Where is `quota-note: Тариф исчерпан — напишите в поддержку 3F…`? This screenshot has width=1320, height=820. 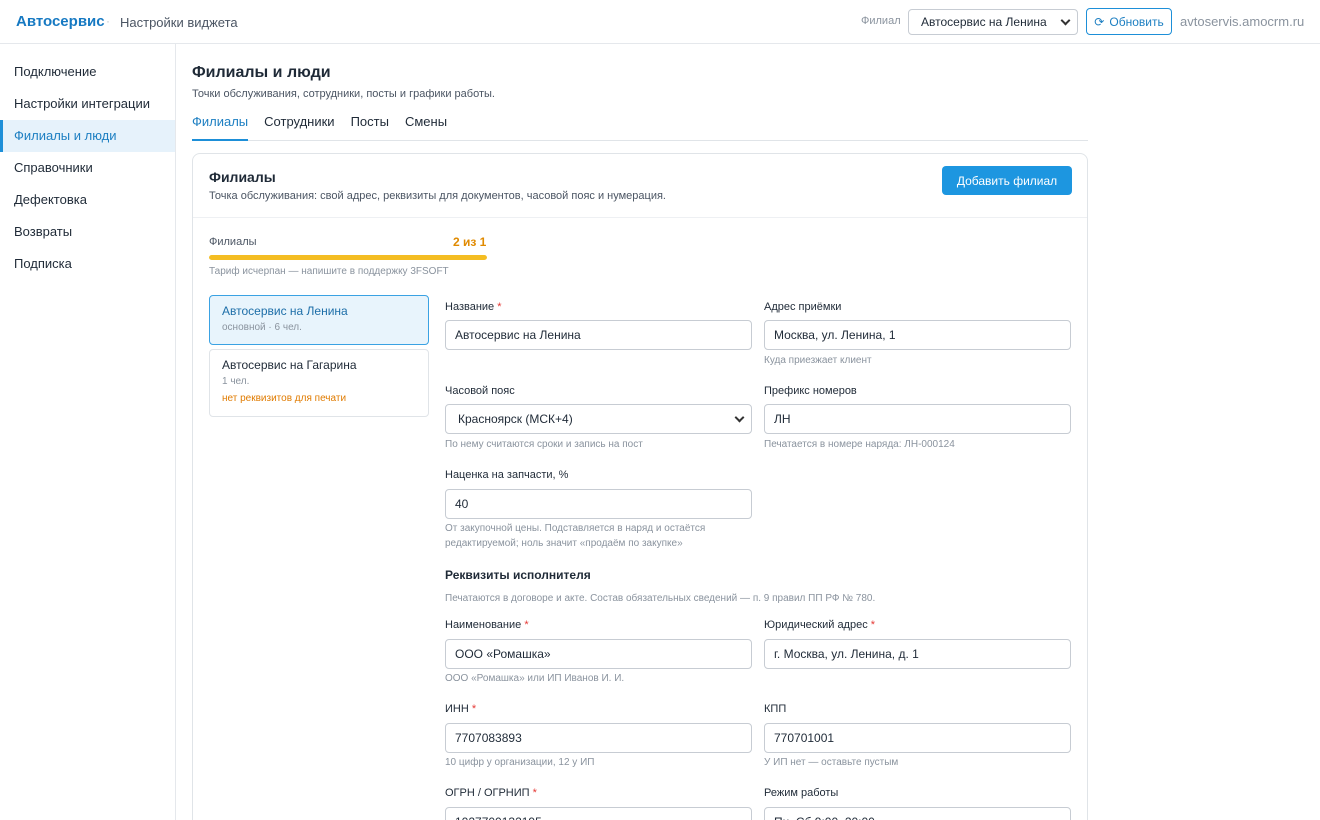 quota-note: Тариф исчерпан — напишите в поддержку 3F… is located at coordinates (329, 271).